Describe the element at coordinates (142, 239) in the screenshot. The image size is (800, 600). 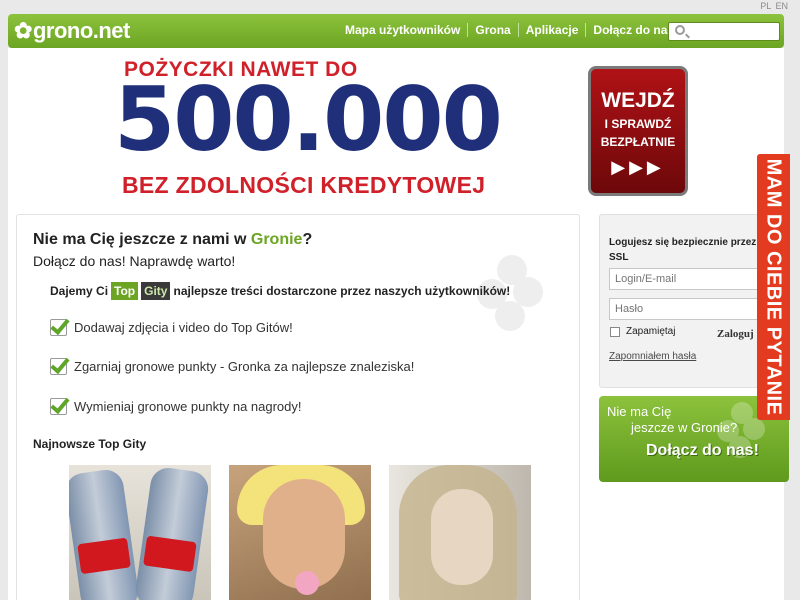
I see `title-start: Nie ma Cię jeszcze z nami w` at that location.